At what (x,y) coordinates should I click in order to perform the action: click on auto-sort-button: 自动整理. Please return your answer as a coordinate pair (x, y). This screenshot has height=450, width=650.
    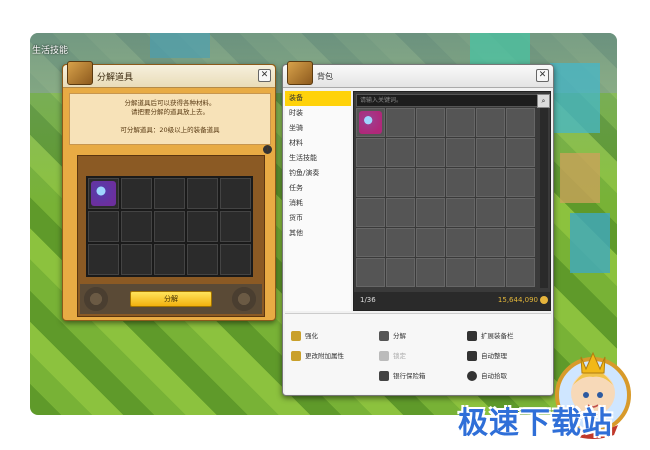
    Looking at the image, I should click on (487, 356).